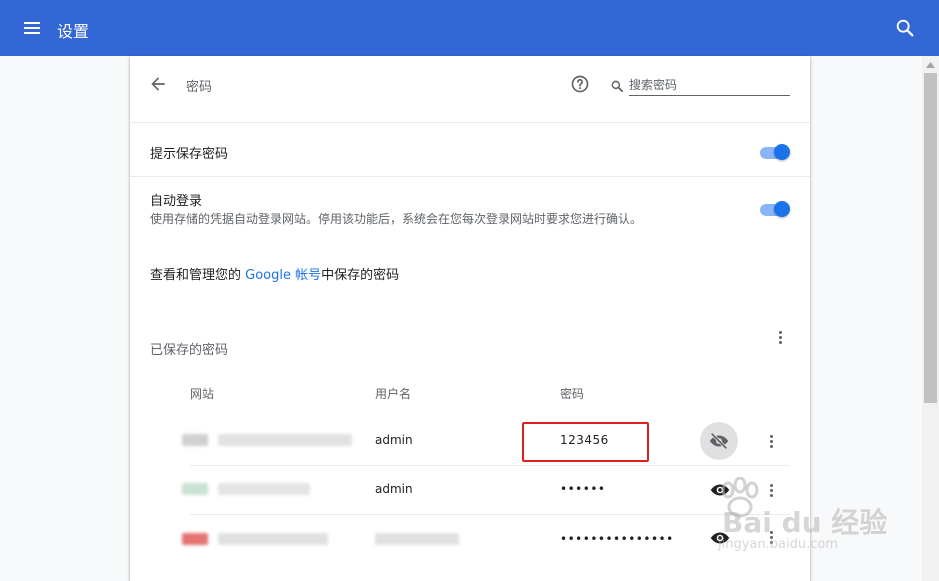 This screenshot has width=939, height=581. Describe the element at coordinates (583, 489) in the screenshot. I see `row-password: ••••••` at that location.